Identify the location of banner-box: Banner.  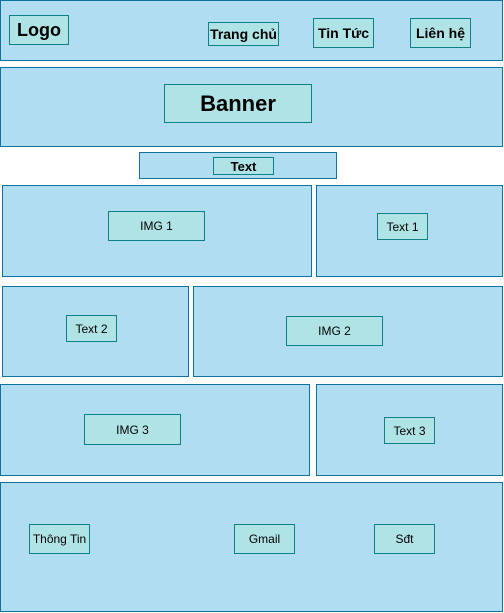
(238, 103).